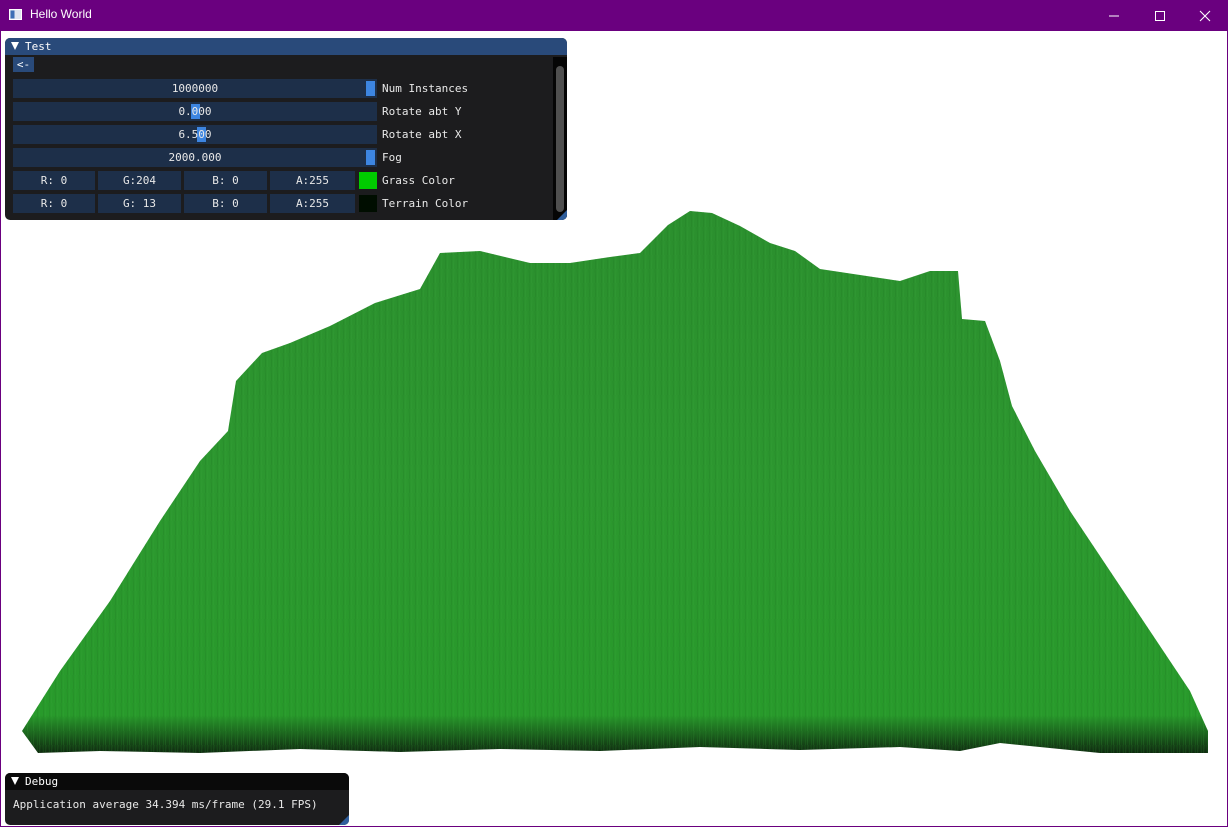  Describe the element at coordinates (392, 157) in the screenshot. I see `fog-label: Fog` at that location.